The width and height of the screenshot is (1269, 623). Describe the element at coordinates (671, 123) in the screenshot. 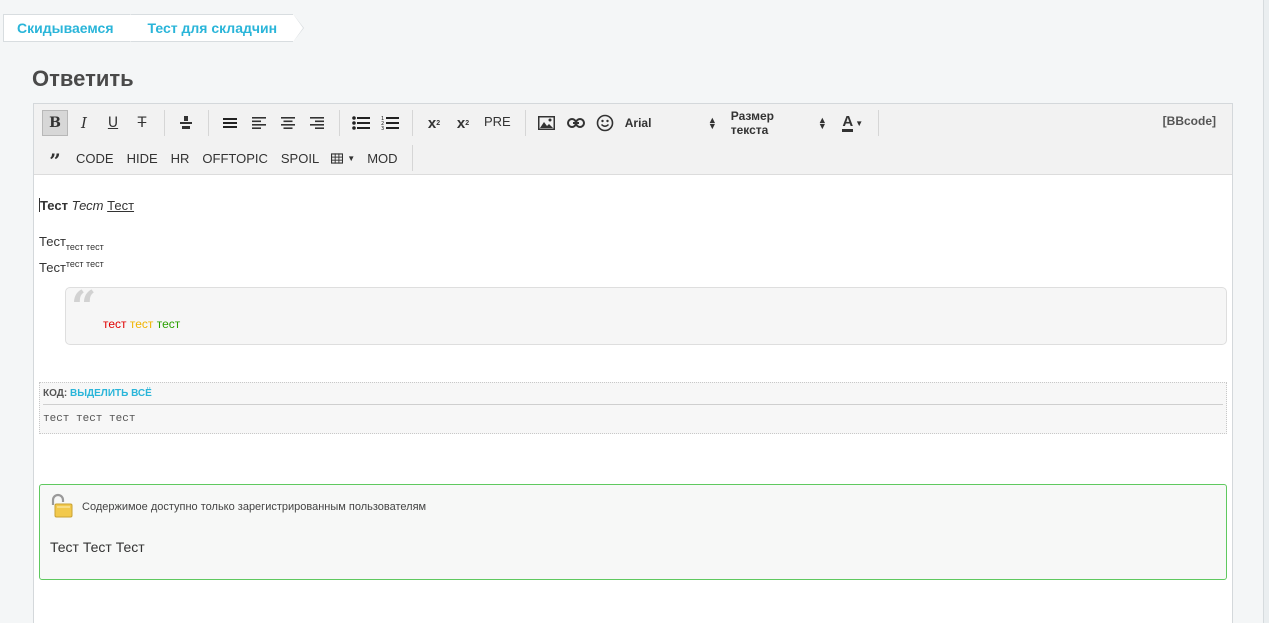

I see `font-select: Arial ▲ ▼` at that location.